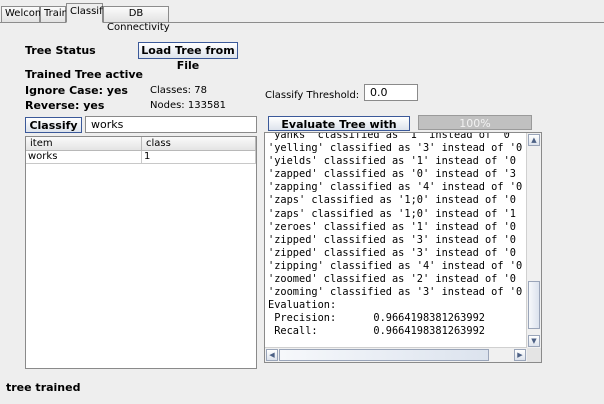 Image resolution: width=604 pixels, height=404 pixels. Describe the element at coordinates (188, 57) in the screenshot. I see `load-tree-button: Load Tree from File` at that location.